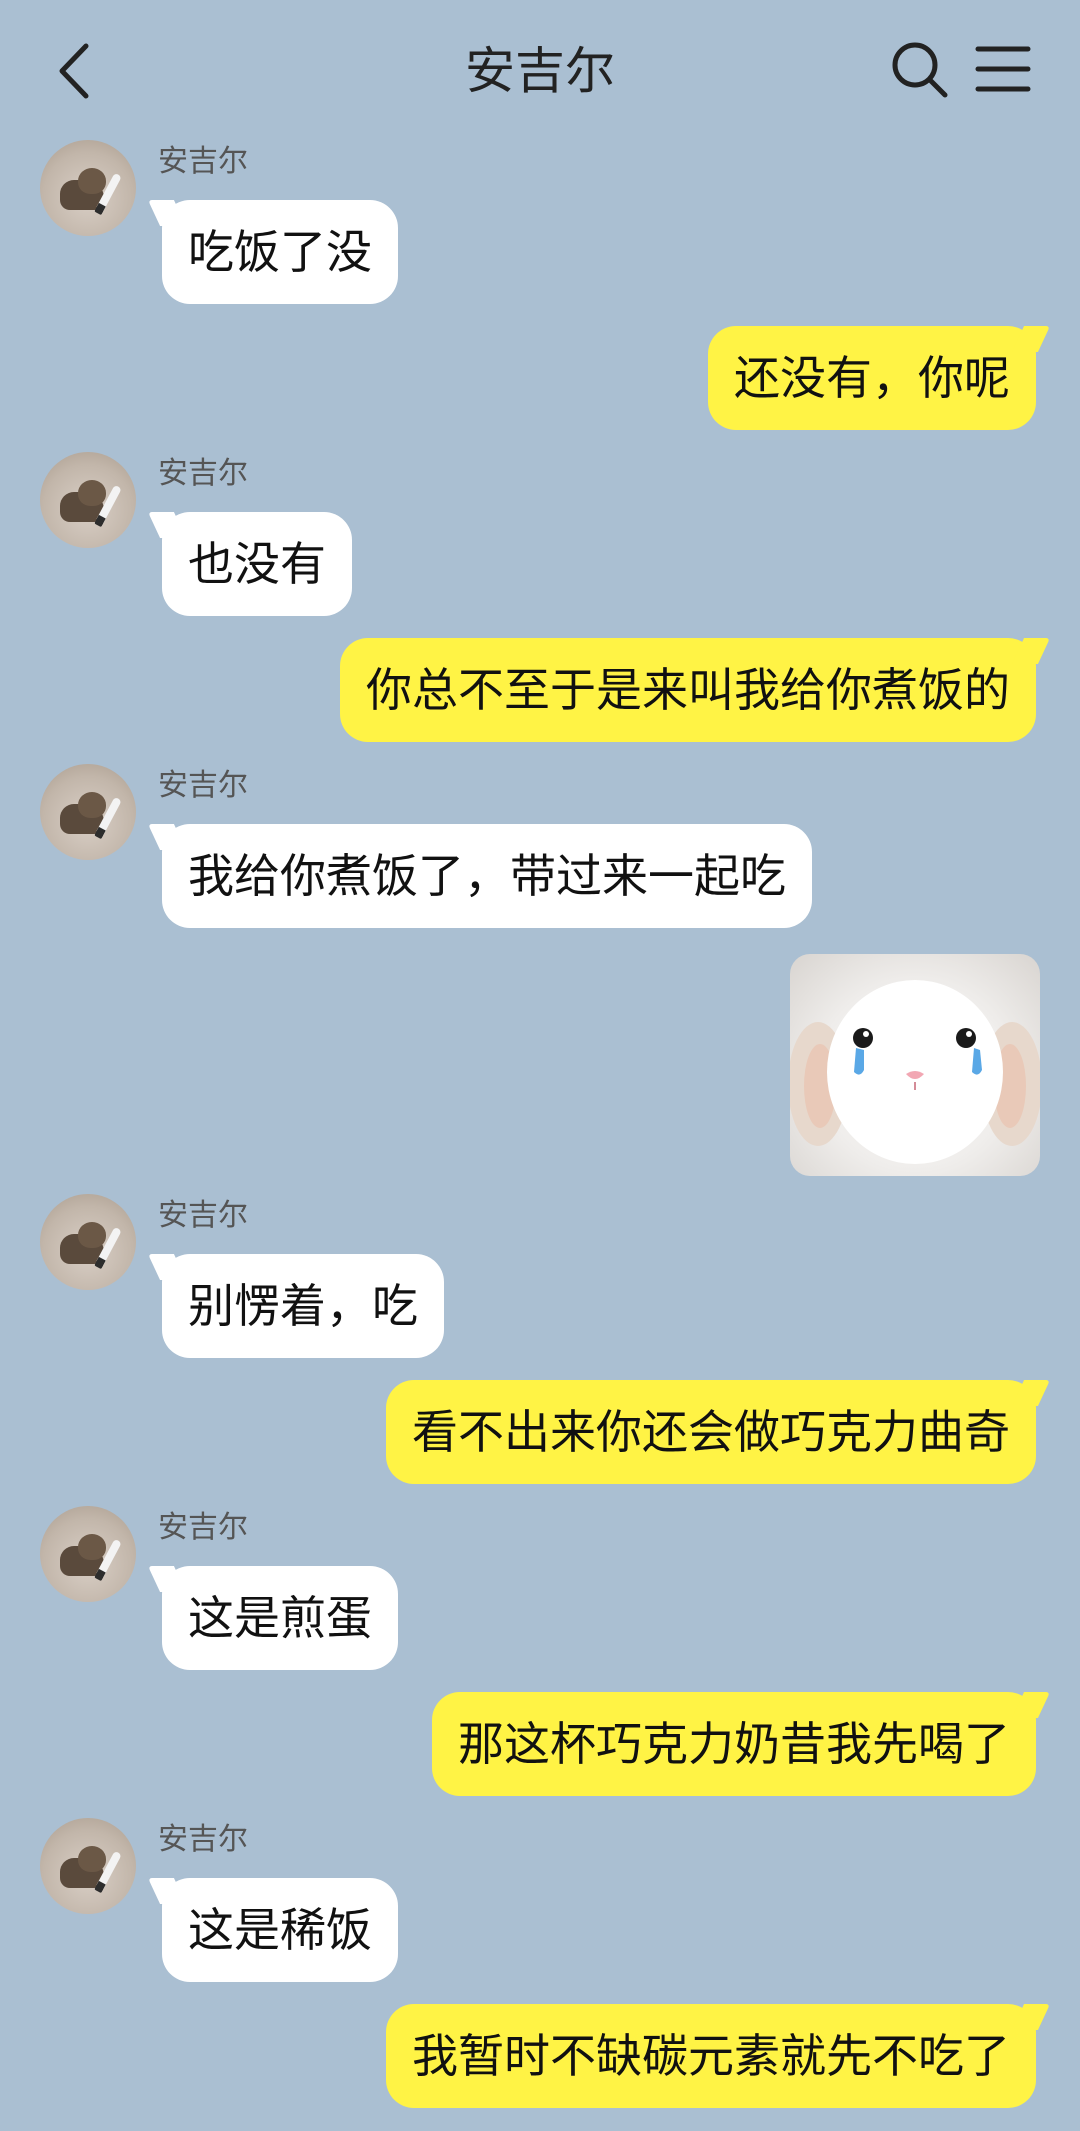  What do you see at coordinates (711, 2056) in the screenshot?
I see `outgoing-message: 我暂时不缺碳元素就先不吃了` at bounding box center [711, 2056].